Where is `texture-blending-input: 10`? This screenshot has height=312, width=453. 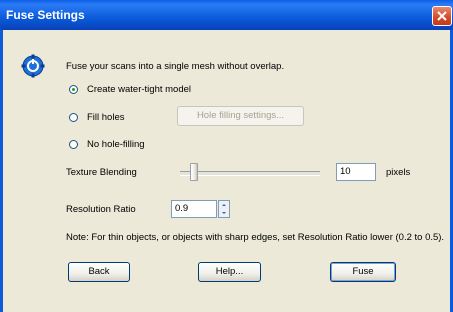 texture-blending-input: 10 is located at coordinates (356, 172).